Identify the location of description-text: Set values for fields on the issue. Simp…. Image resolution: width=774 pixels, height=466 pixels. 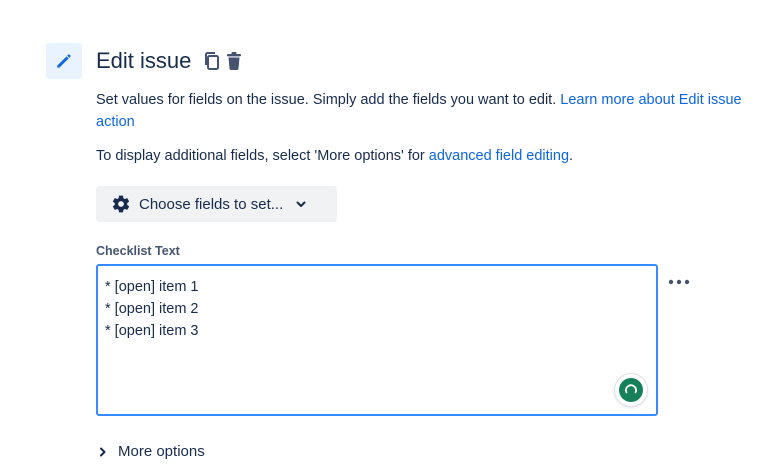
(328, 100).